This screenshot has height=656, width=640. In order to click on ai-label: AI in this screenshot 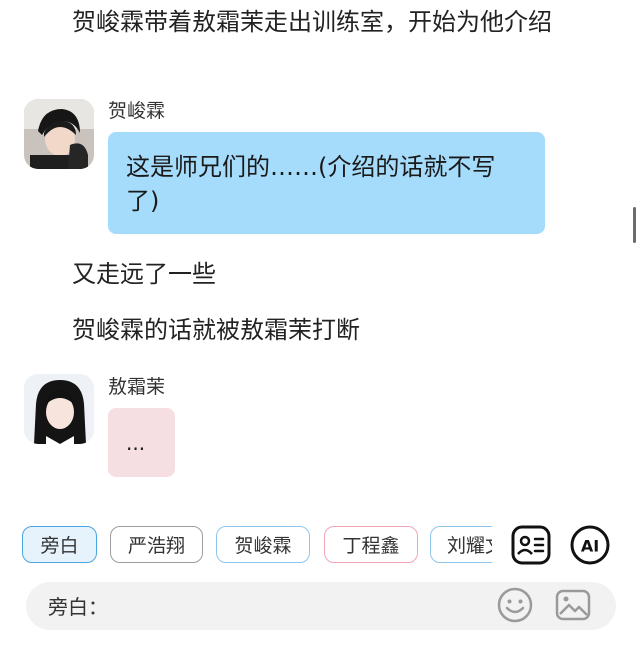, I will do `click(590, 546)`.